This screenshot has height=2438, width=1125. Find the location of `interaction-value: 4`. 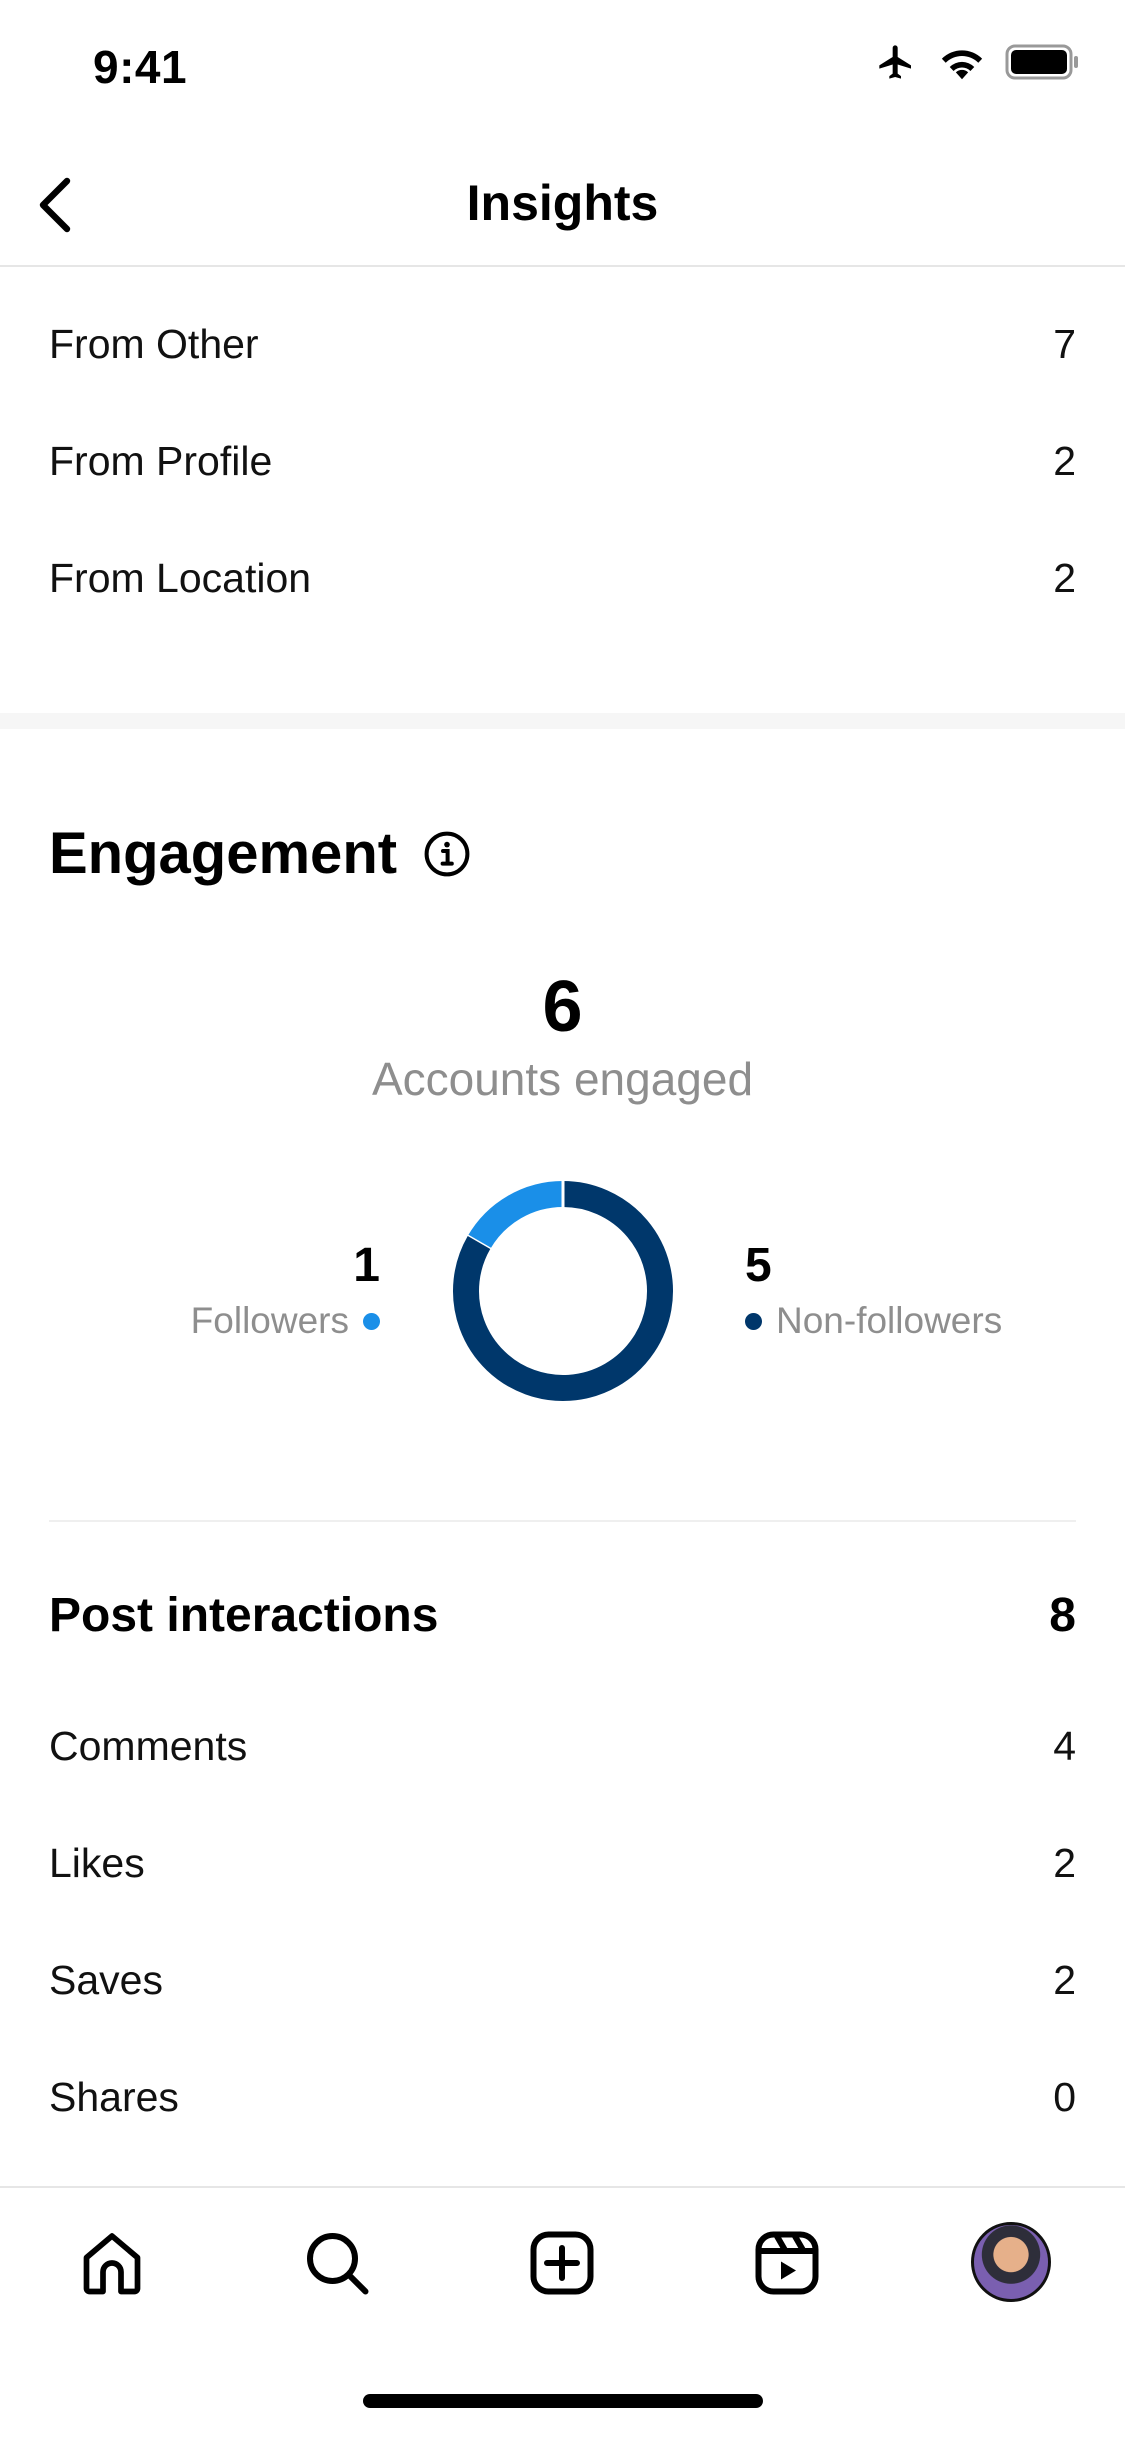

interaction-value: 4 is located at coordinates (1064, 1746).